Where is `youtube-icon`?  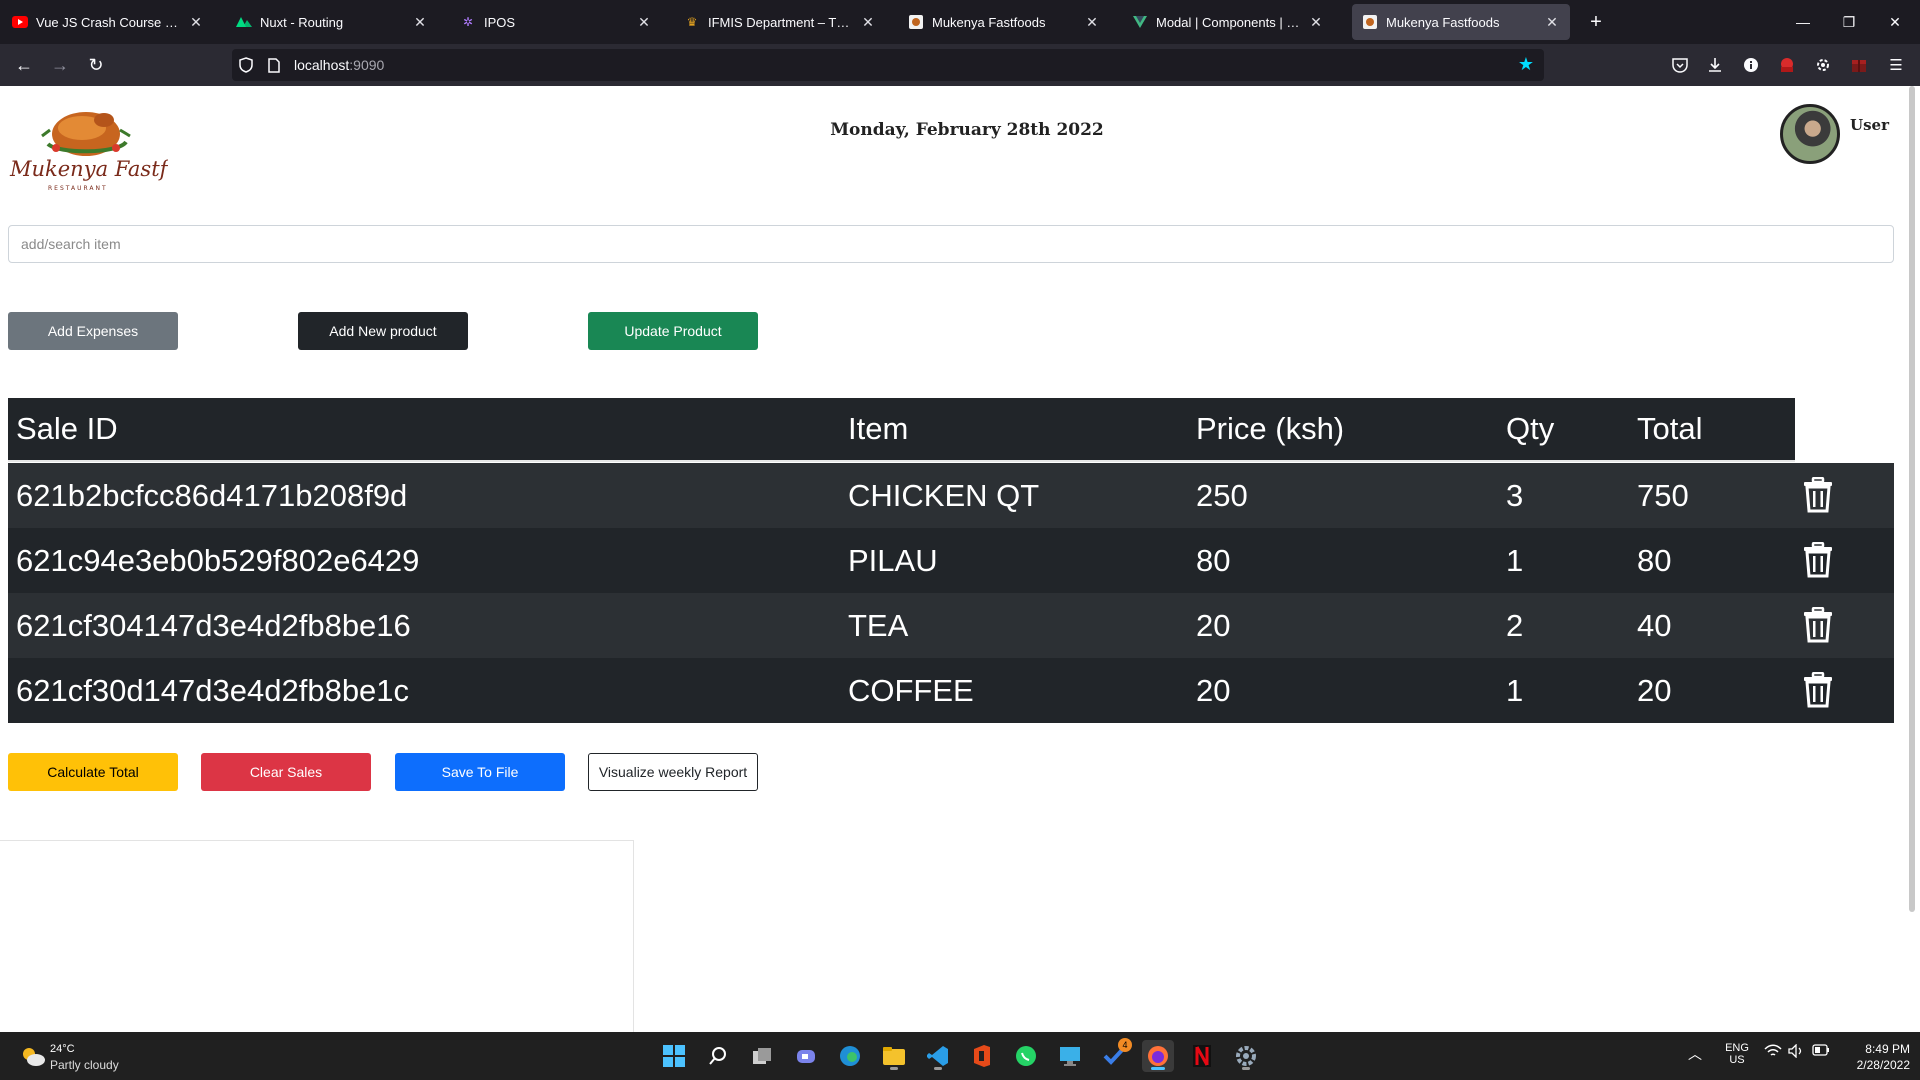
youtube-icon is located at coordinates (20, 22).